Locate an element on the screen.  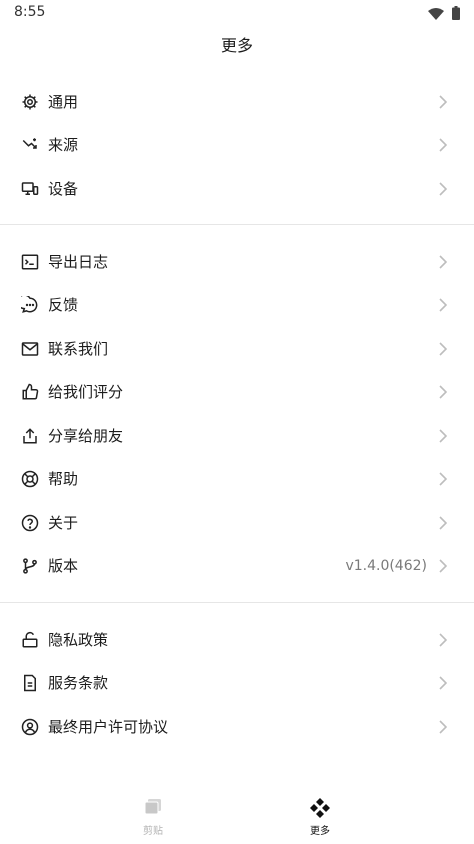
status-time: 8:55 is located at coordinates (30, 12).